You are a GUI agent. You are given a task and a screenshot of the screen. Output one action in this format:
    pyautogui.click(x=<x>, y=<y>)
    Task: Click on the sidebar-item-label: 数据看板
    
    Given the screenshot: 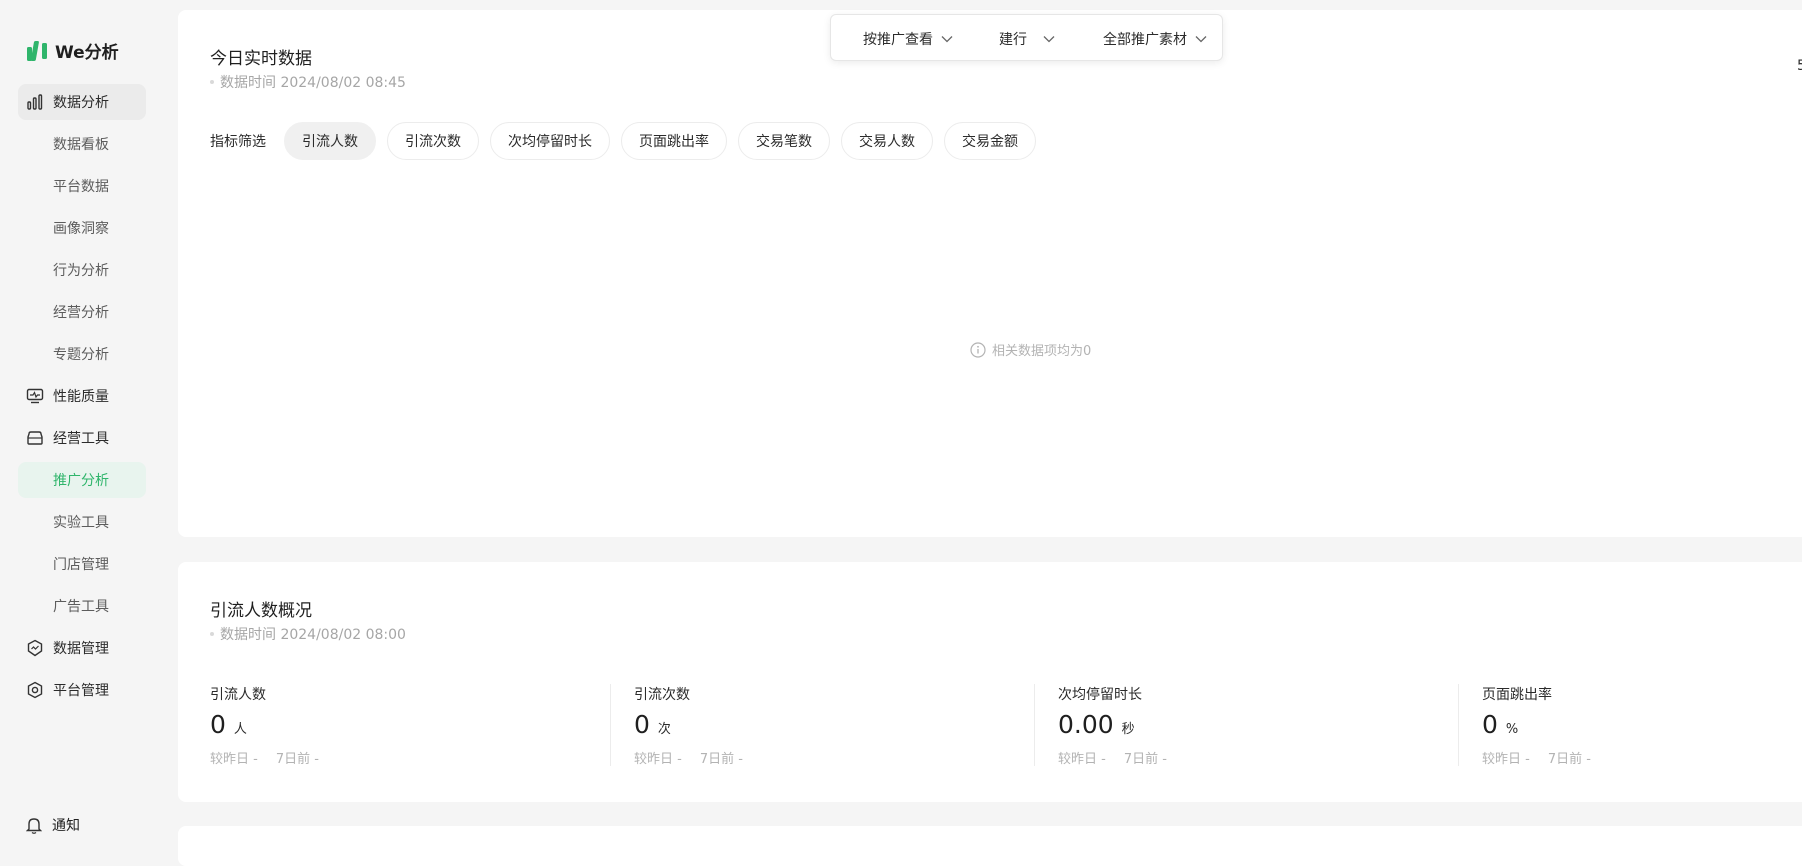 What is the action you would take?
    pyautogui.click(x=81, y=145)
    